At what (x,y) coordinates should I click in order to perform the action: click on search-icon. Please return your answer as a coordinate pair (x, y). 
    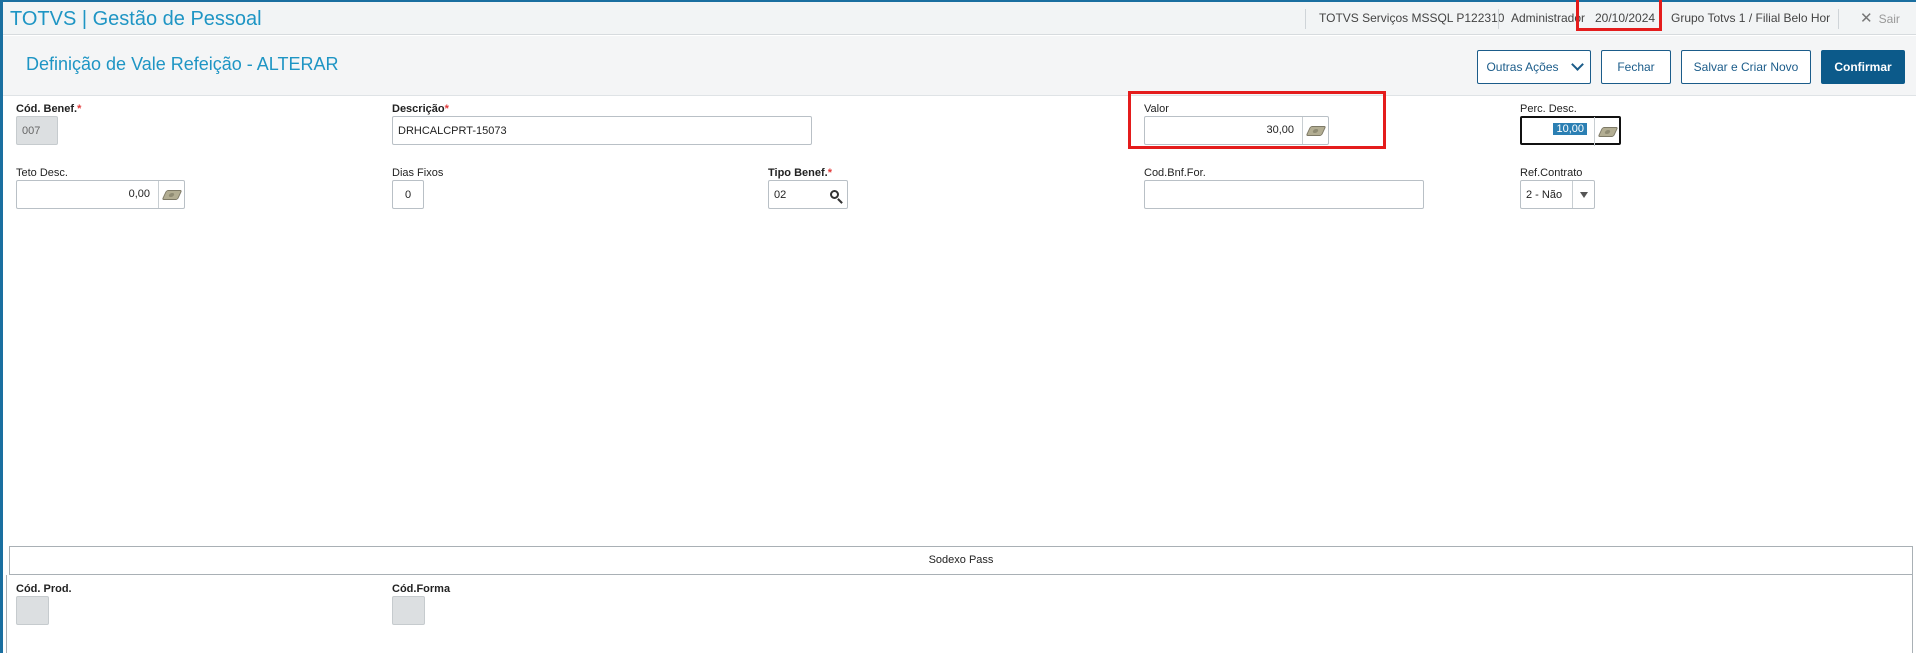
    Looking at the image, I should click on (834, 194).